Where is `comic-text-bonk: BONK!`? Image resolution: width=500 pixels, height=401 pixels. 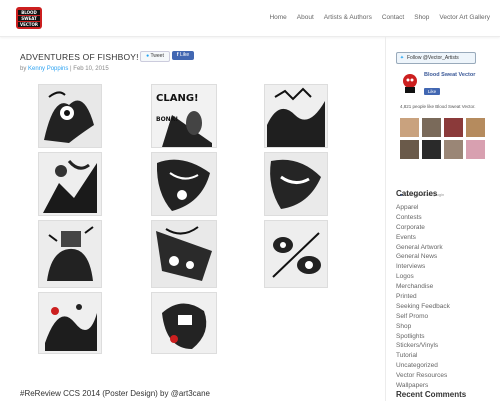 comic-text-bonk: BONK! is located at coordinates (167, 119).